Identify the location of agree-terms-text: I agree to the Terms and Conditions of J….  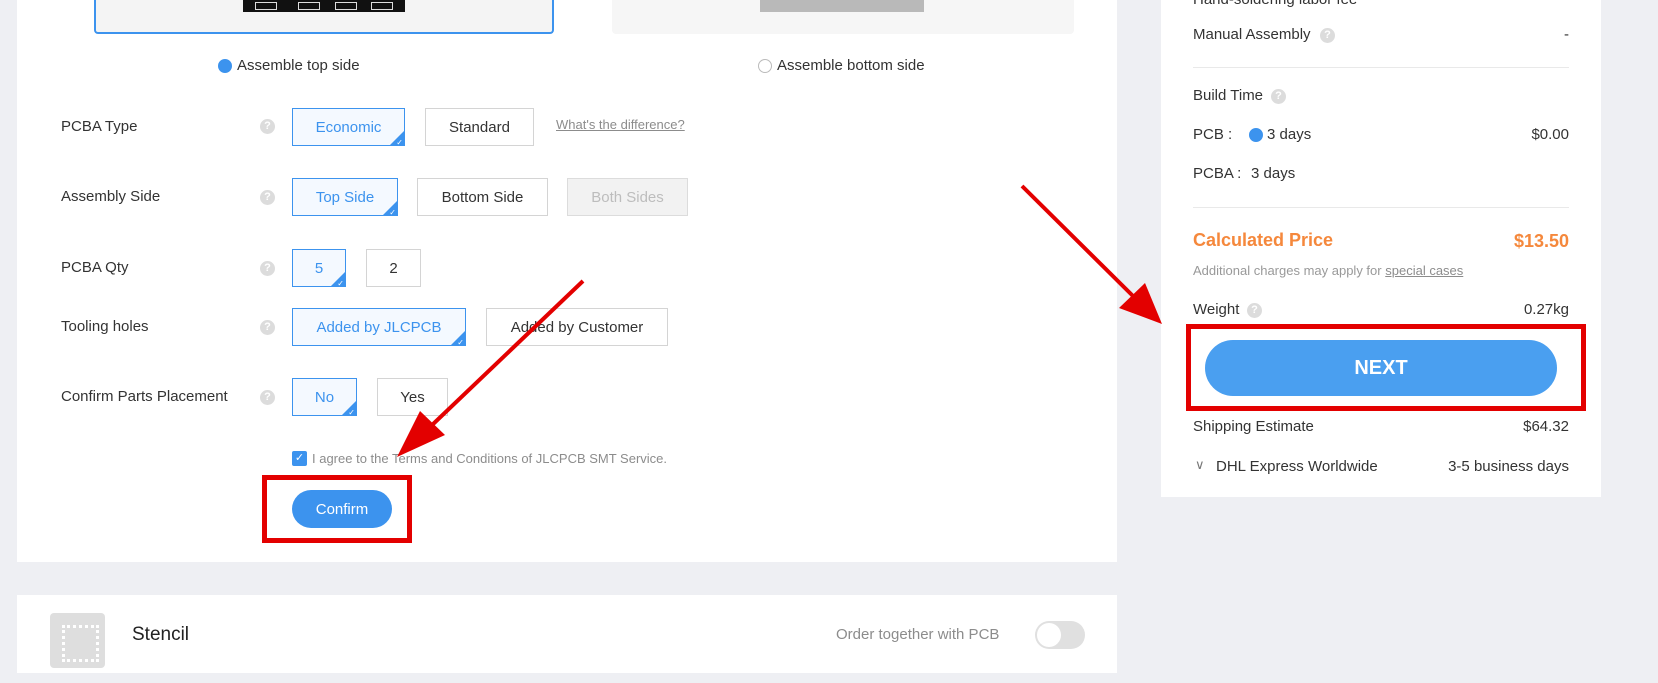
(489, 458).